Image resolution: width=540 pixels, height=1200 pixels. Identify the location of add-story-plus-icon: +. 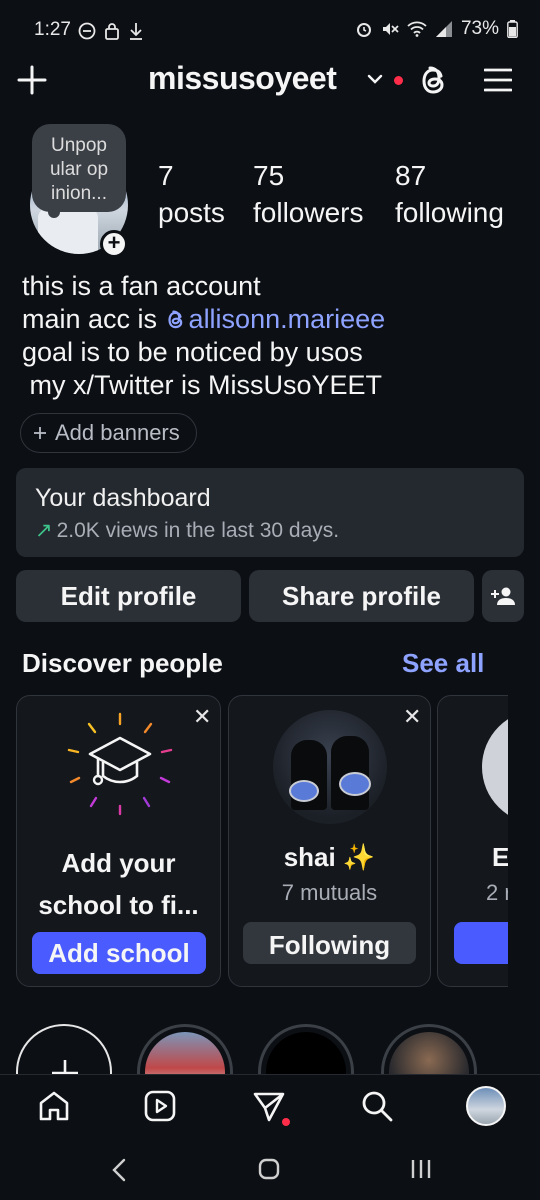
(114, 244).